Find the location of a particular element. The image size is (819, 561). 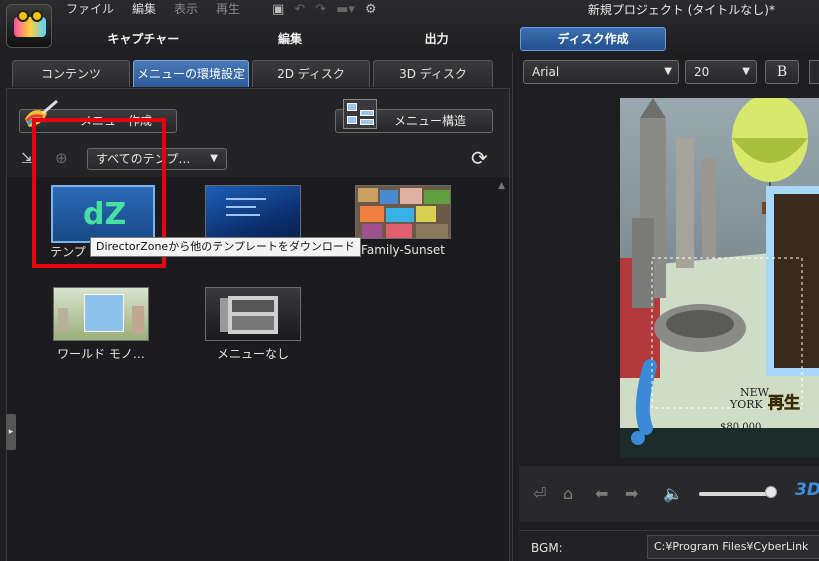

tab-3d-disc: 3D ディスク is located at coordinates (433, 73).